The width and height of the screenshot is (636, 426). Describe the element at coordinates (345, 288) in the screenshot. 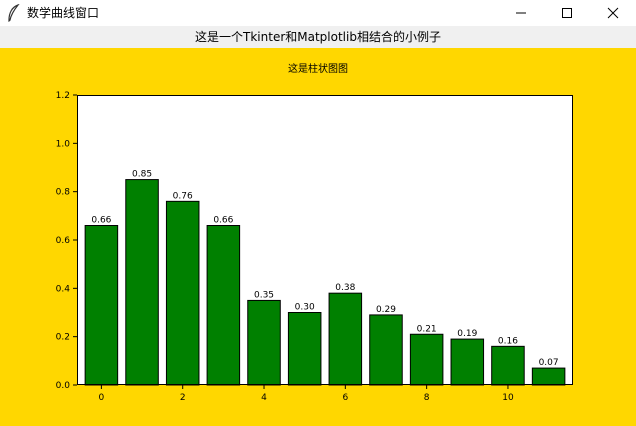

I see `bar-value-label: 0.38` at that location.